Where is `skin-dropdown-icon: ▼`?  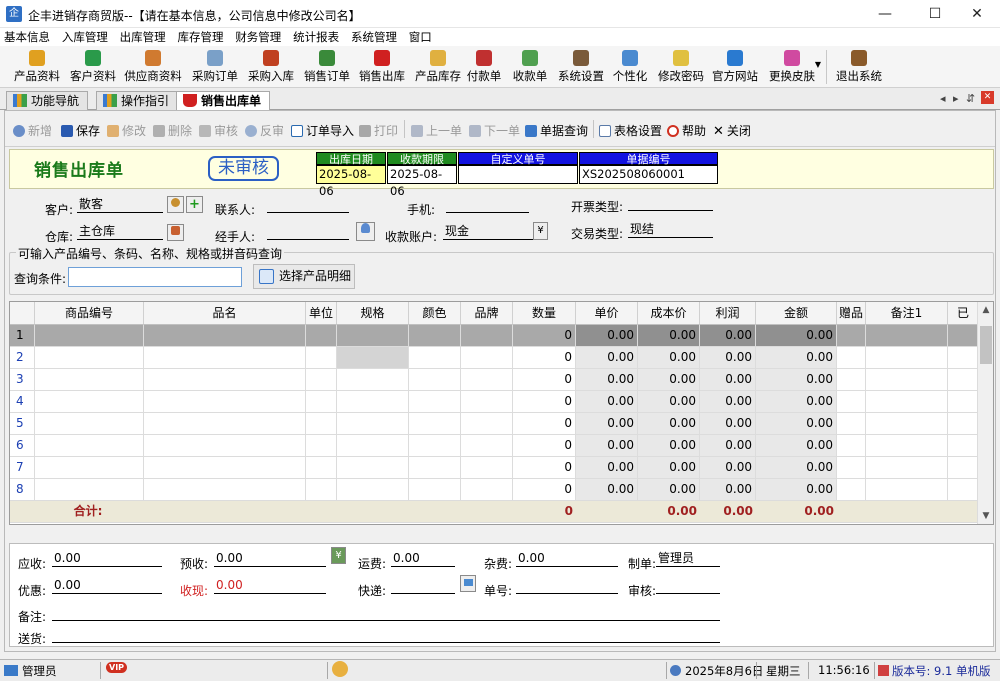
skin-dropdown-icon: ▼ is located at coordinates (818, 65).